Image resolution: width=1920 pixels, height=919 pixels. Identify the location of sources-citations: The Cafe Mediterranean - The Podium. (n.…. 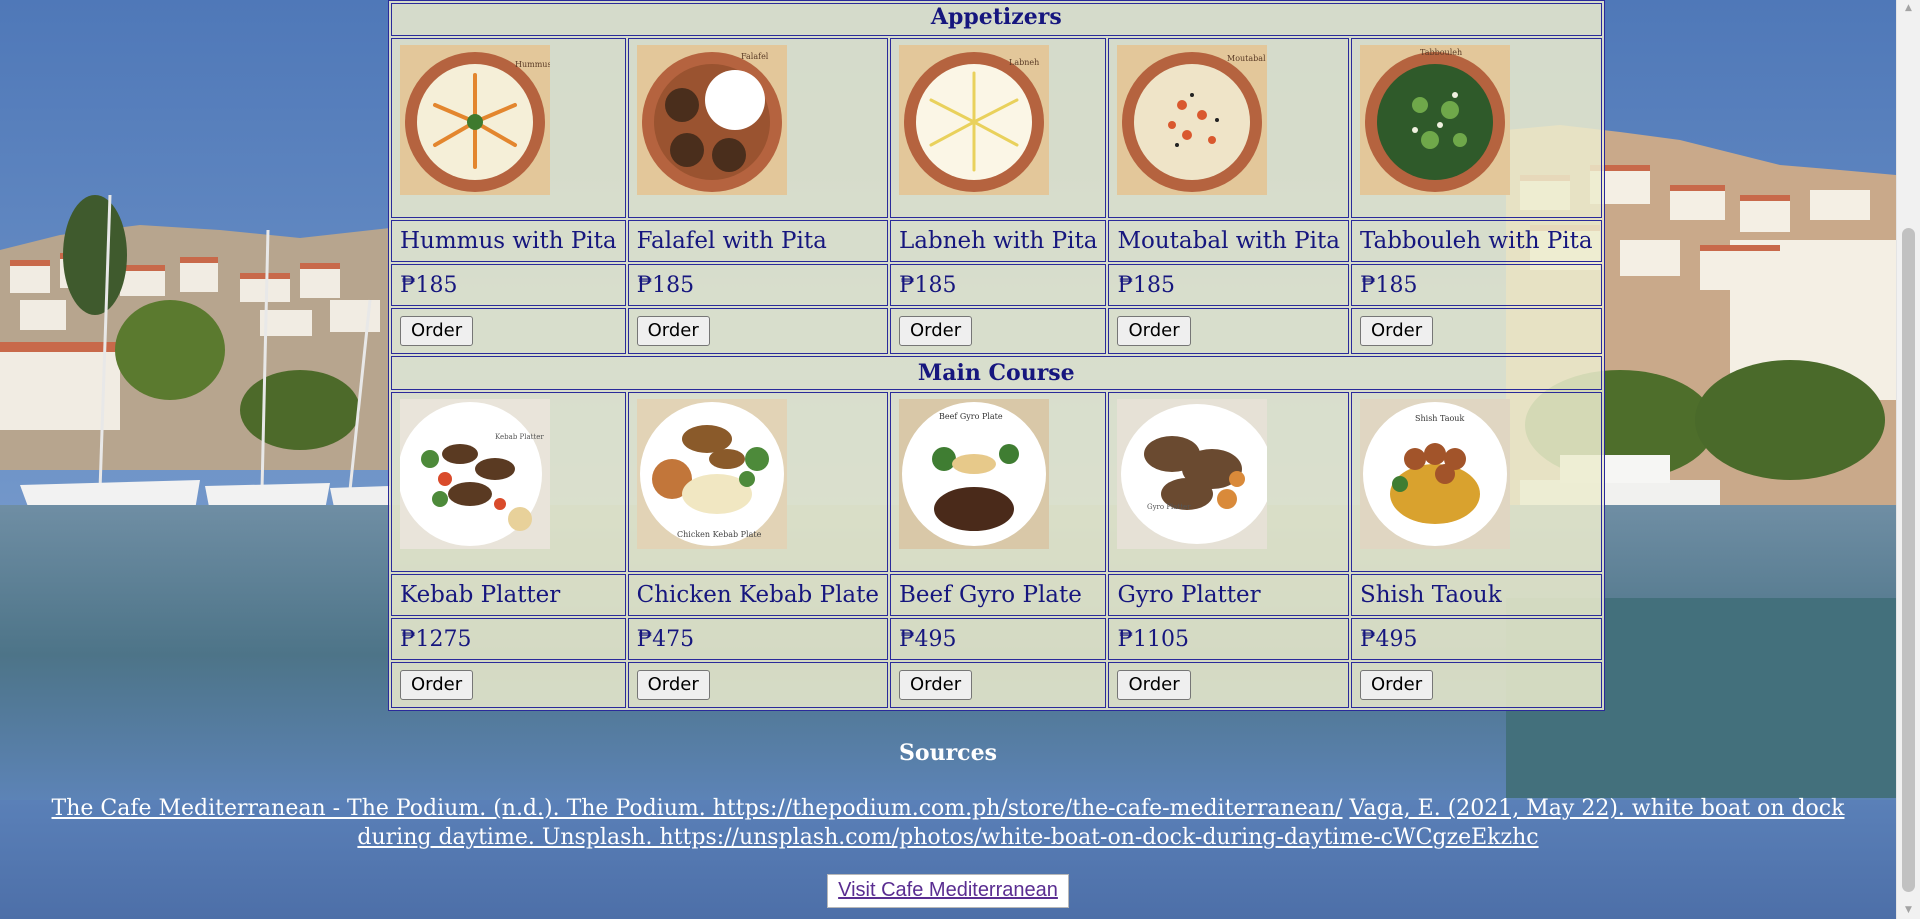
(948, 823).